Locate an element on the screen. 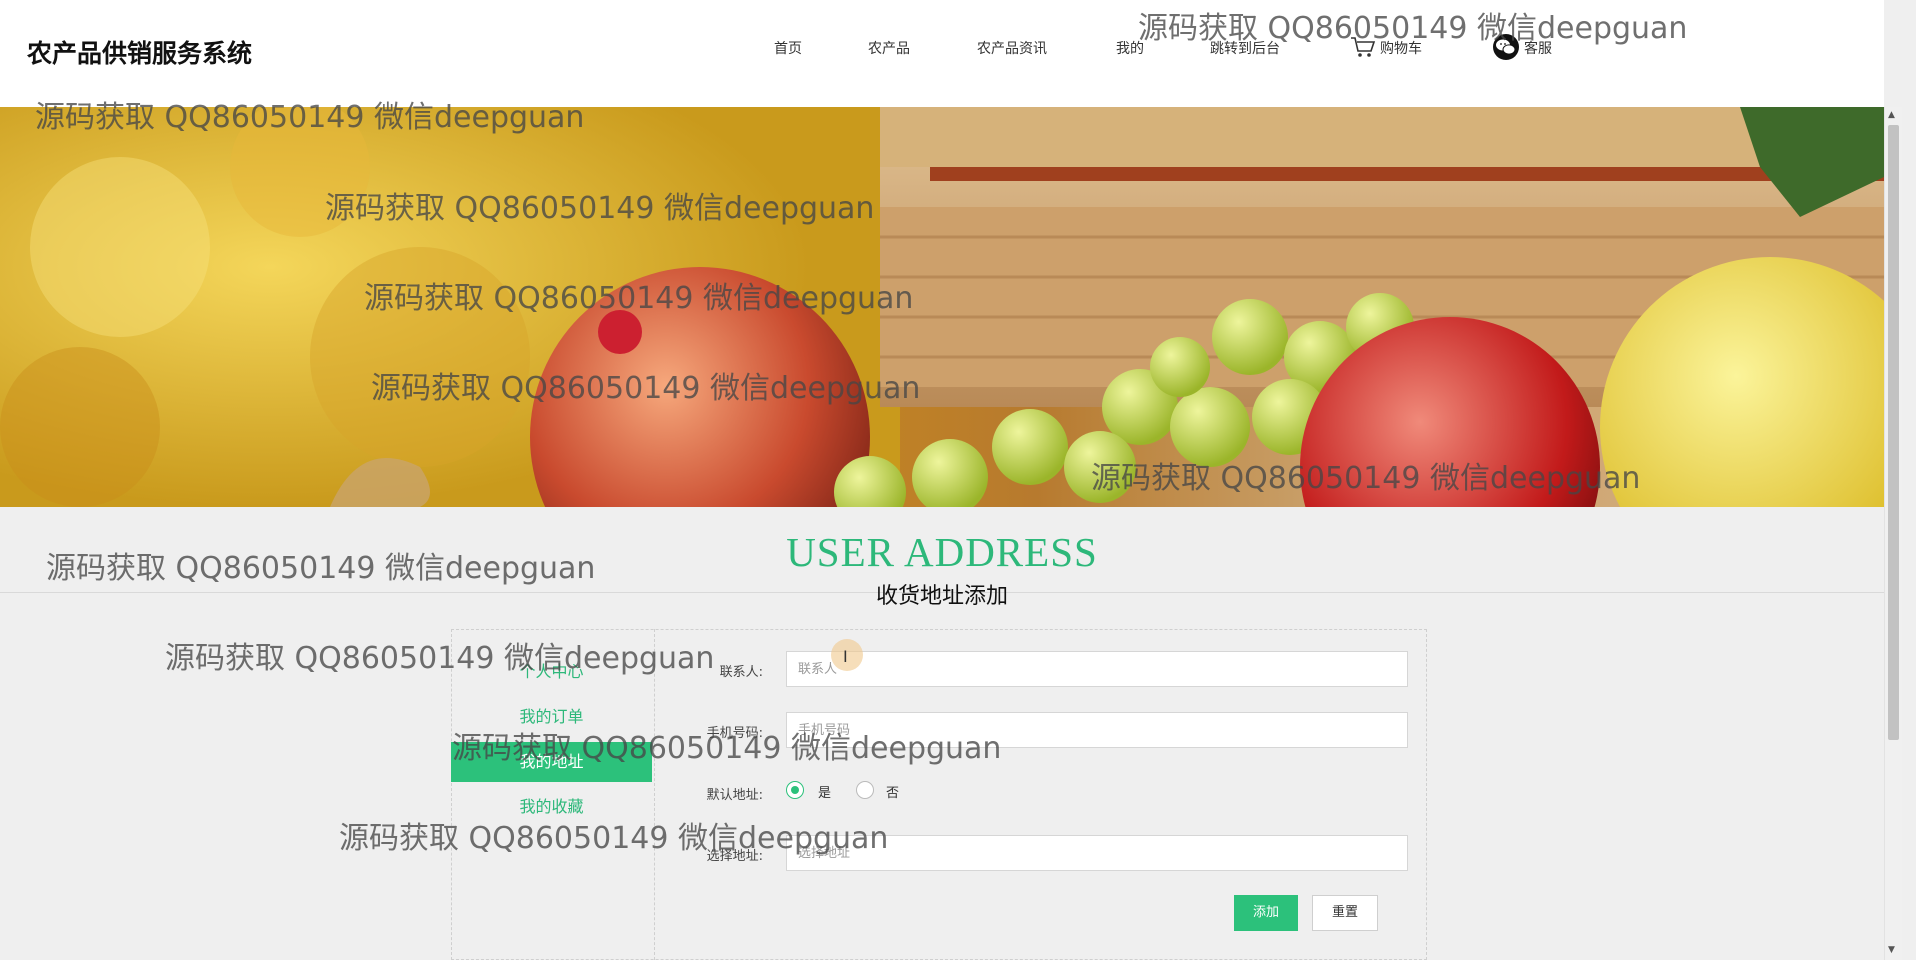  contact-label: 联系人: is located at coordinates (741, 672).